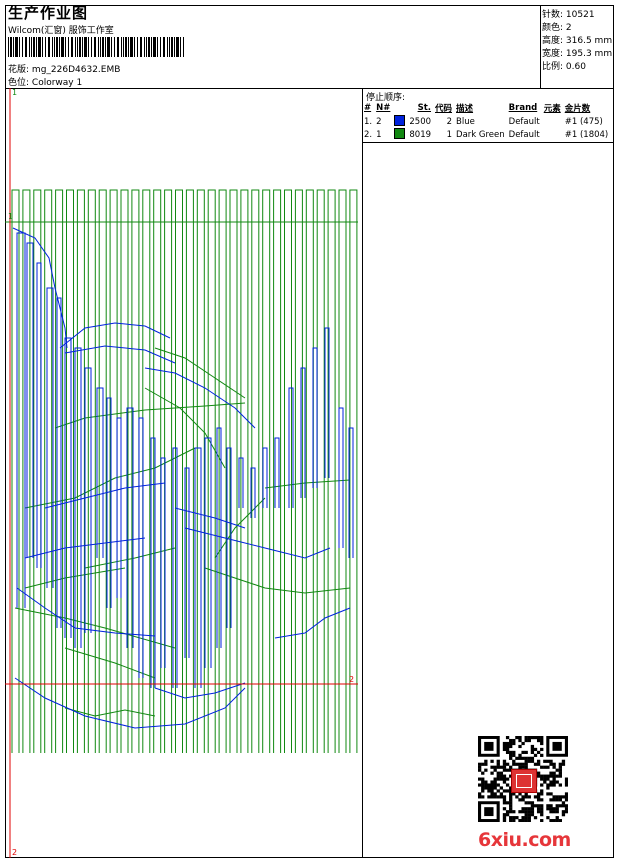 This screenshot has height=860, width=620. I want to click on design-file: mg_226D4632.EMB, so click(76, 70).